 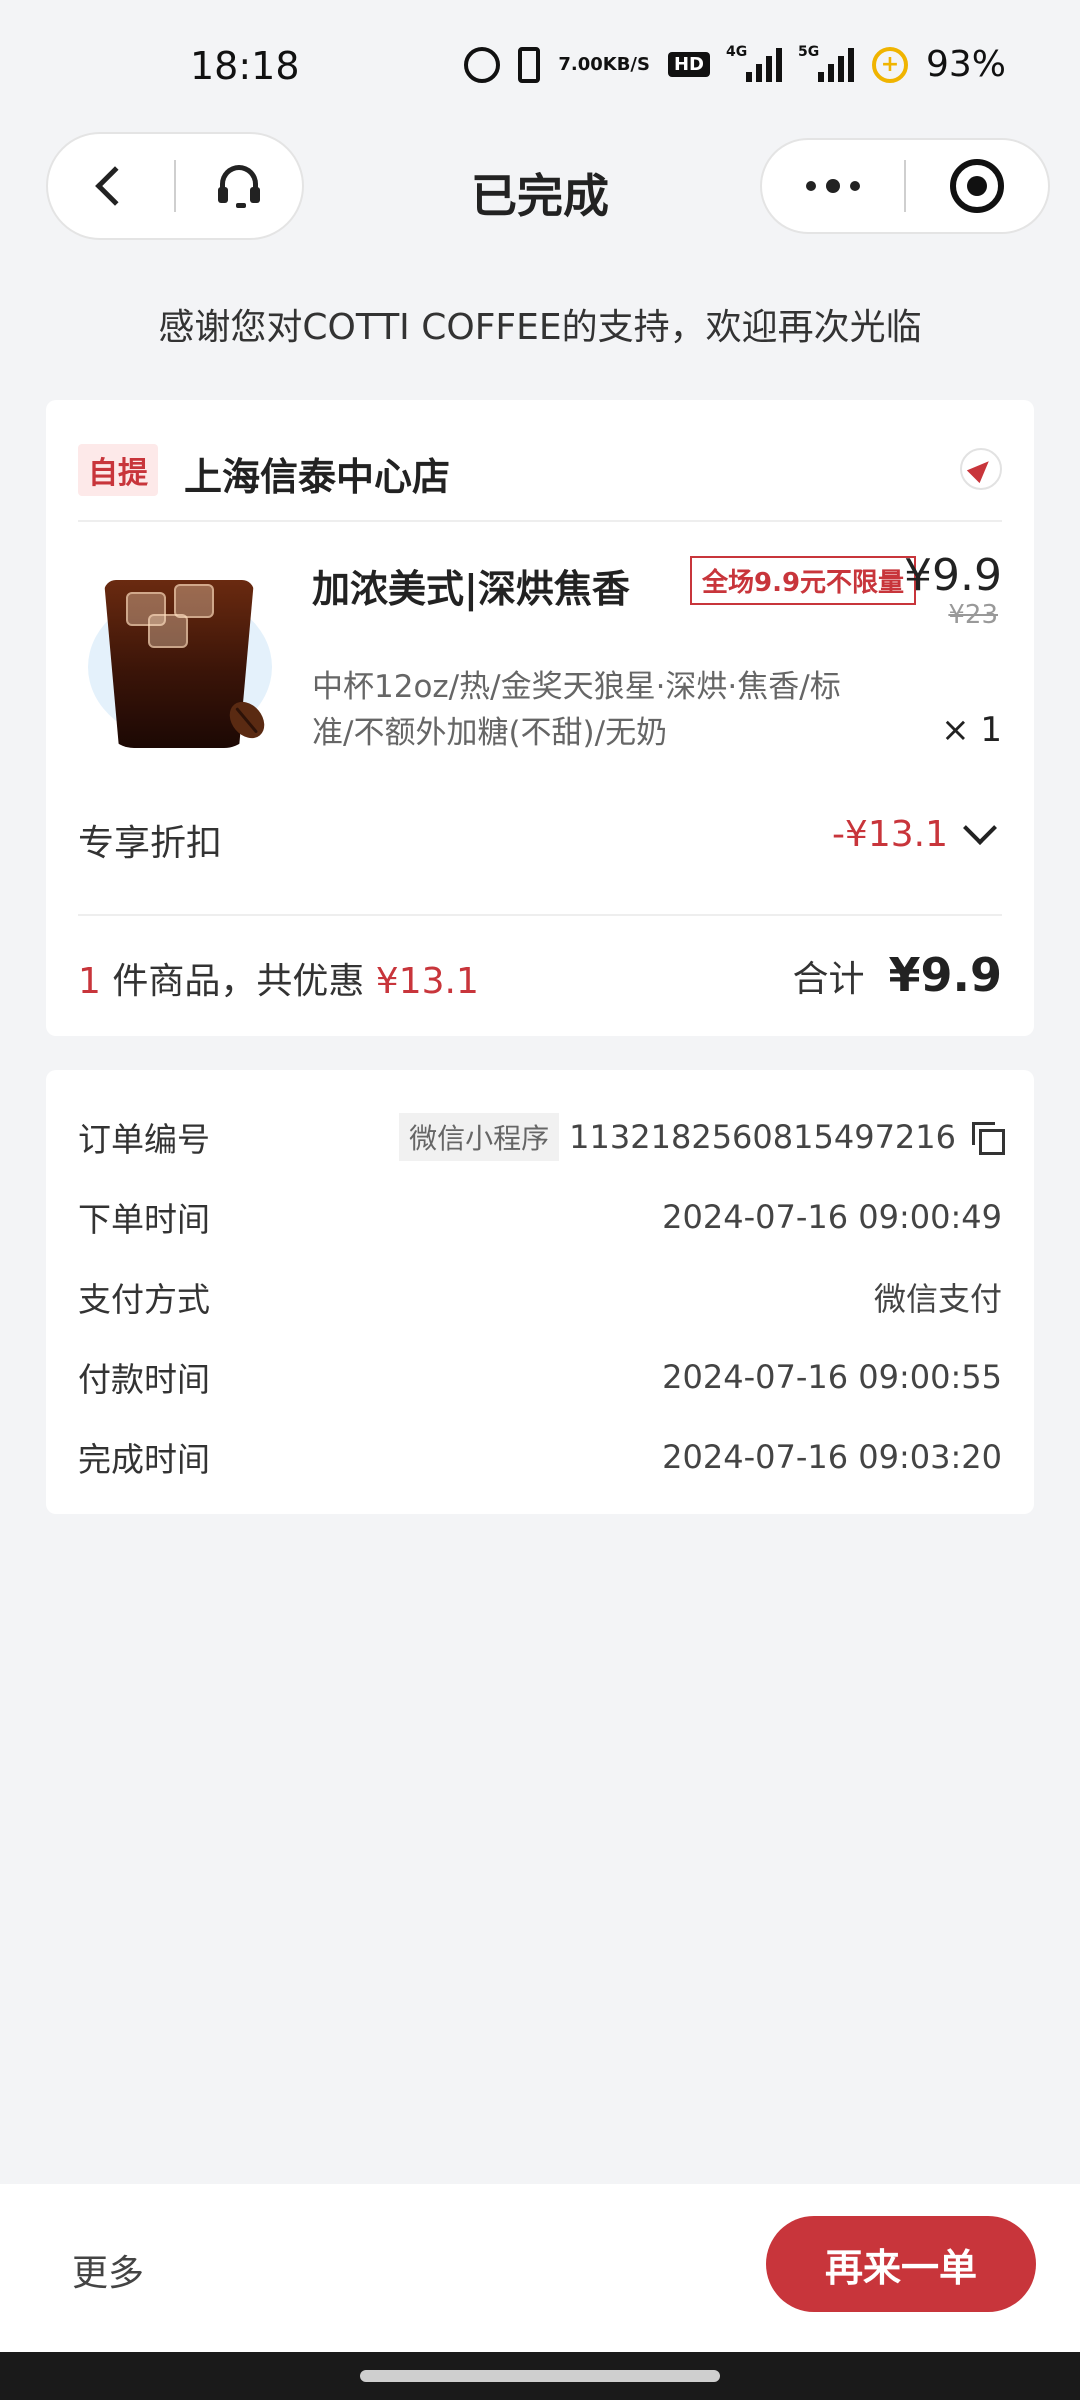 I want to click on status-icons: 7.00 KB/S HD 4G 5G + 93%, so click(x=735, y=64).